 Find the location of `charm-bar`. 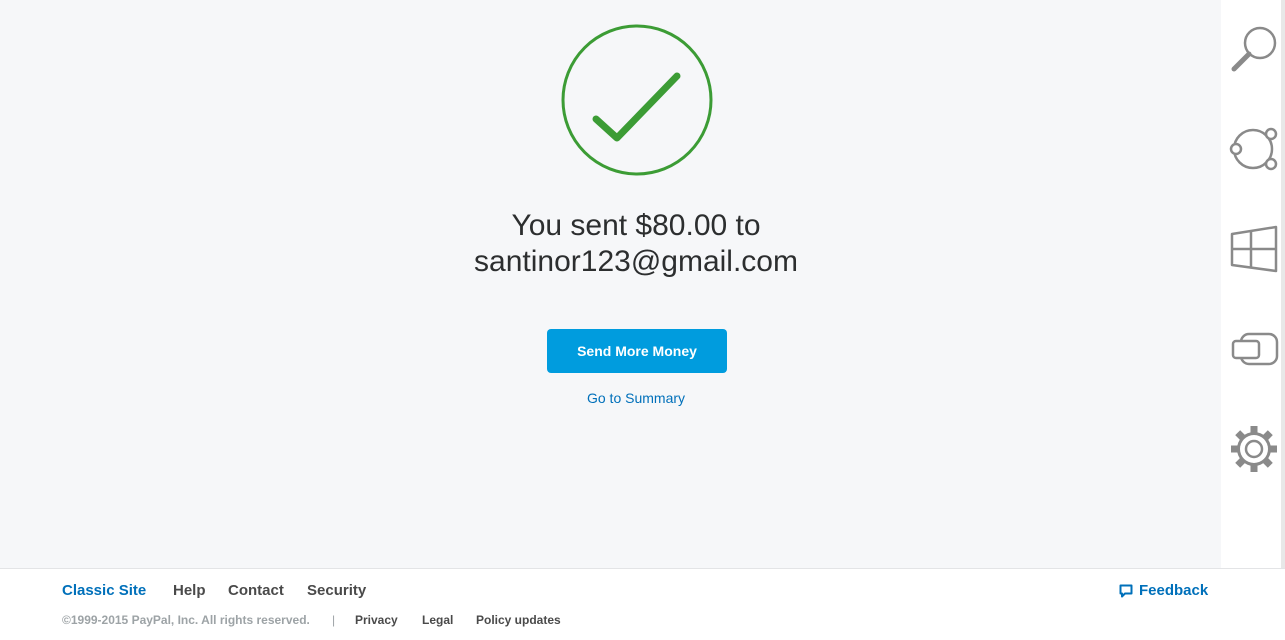

charm-bar is located at coordinates (1253, 284).